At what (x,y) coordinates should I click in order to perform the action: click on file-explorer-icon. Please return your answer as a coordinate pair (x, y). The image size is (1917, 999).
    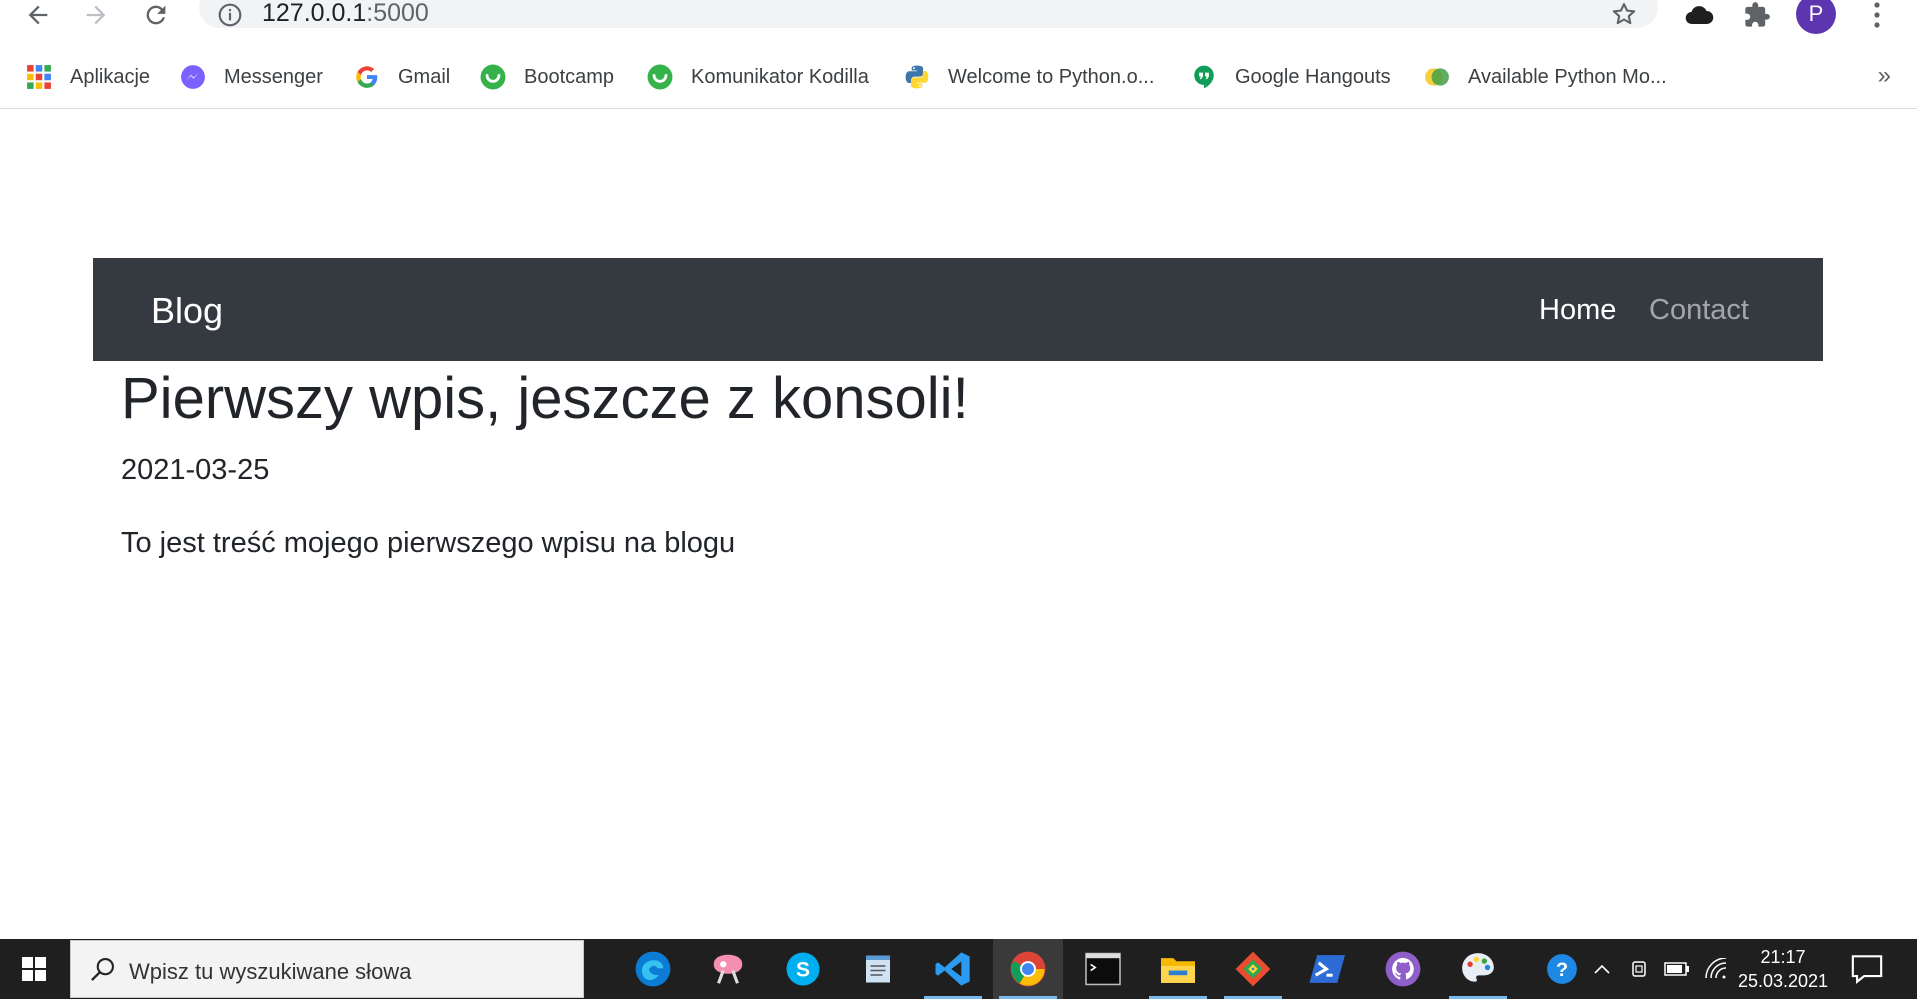
    Looking at the image, I should click on (1178, 970).